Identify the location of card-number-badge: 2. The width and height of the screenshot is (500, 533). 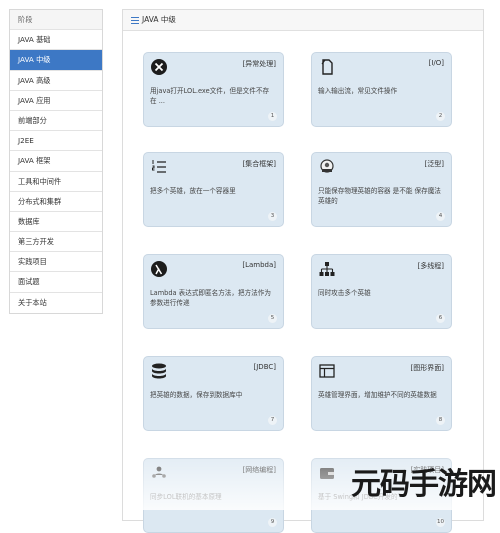
(440, 116).